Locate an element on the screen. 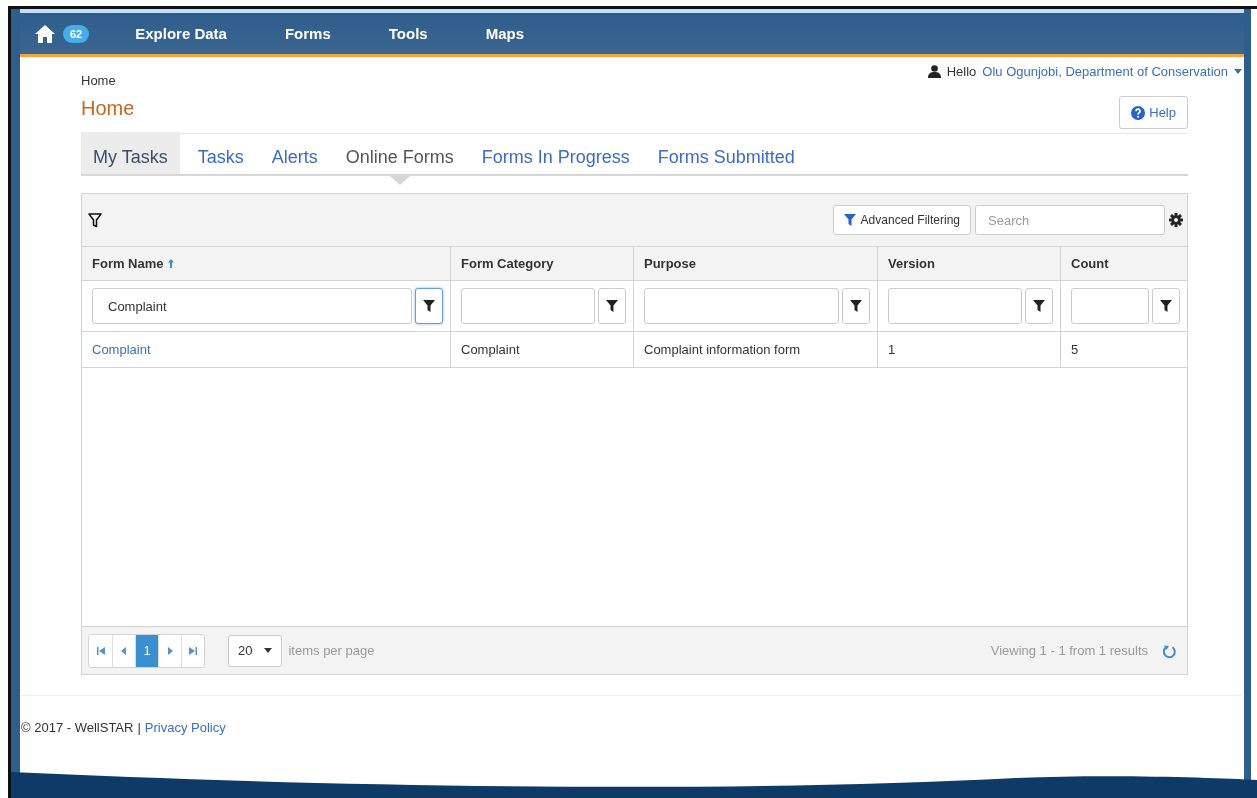 The width and height of the screenshot is (1257, 798). table-cell: 1 is located at coordinates (968, 350).